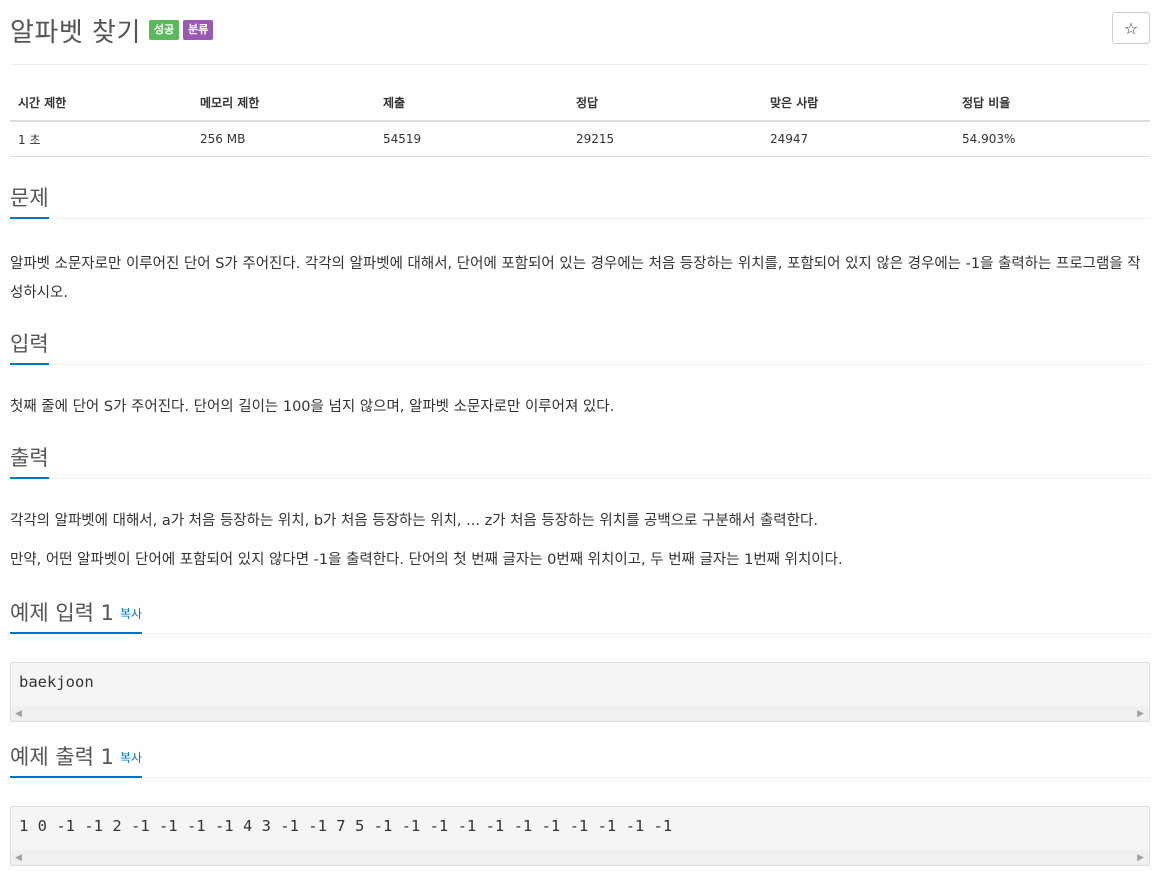 This screenshot has width=1161, height=879. What do you see at coordinates (580, 463) in the screenshot?
I see `output-section-header: 출력` at bounding box center [580, 463].